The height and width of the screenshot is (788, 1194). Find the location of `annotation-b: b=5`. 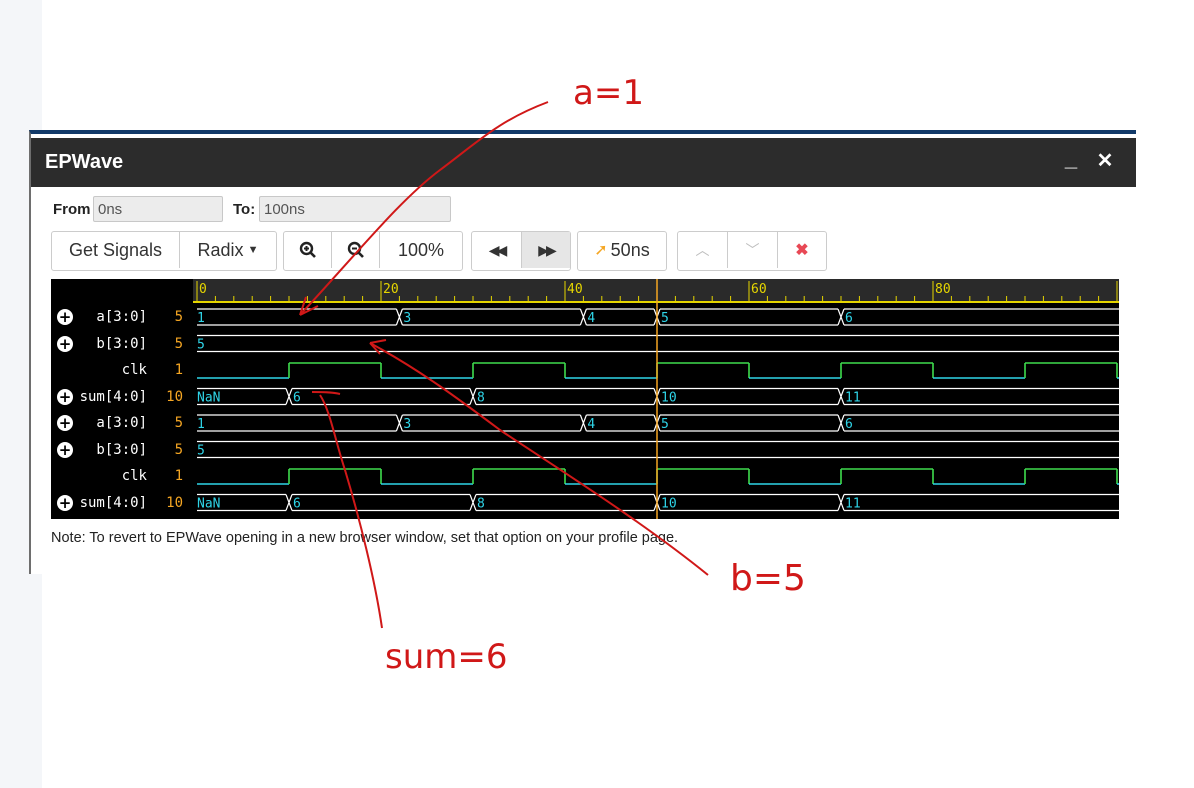

annotation-b: b=5 is located at coordinates (768, 578).